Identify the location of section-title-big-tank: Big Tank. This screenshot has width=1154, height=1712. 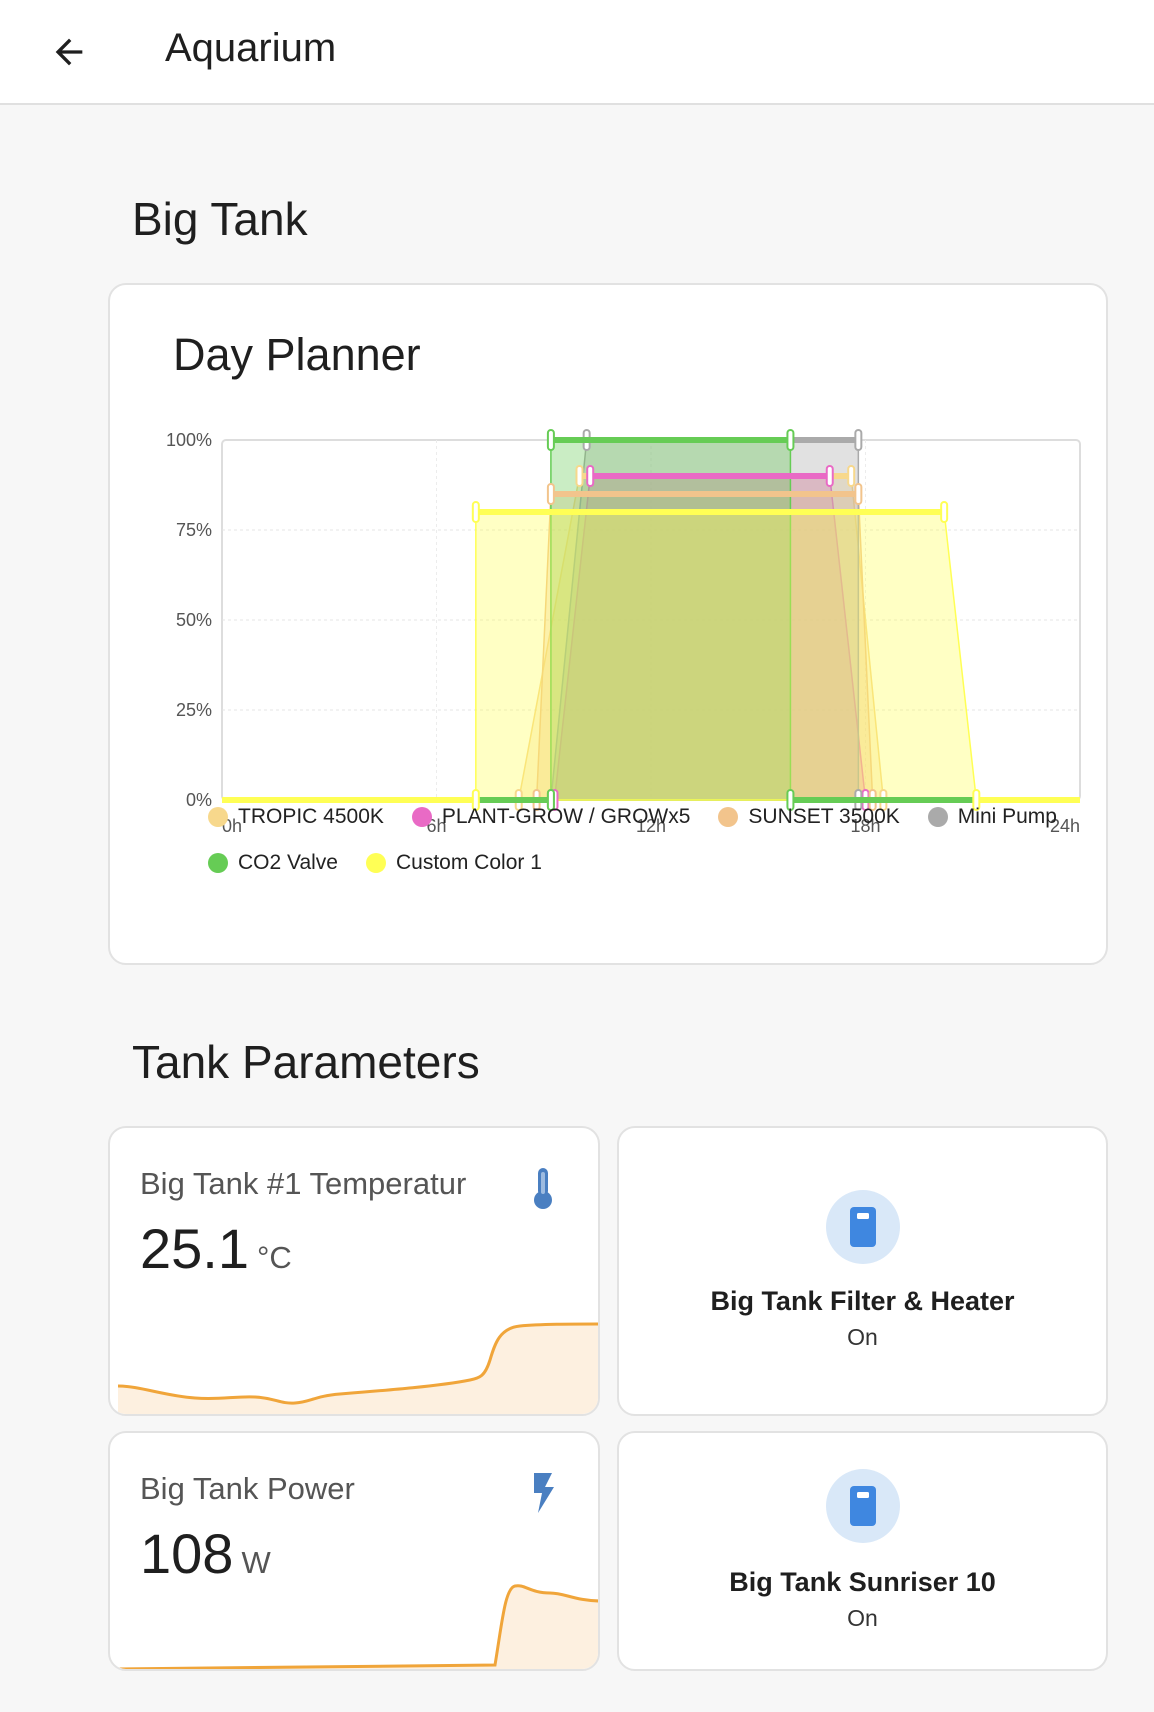
(220, 219).